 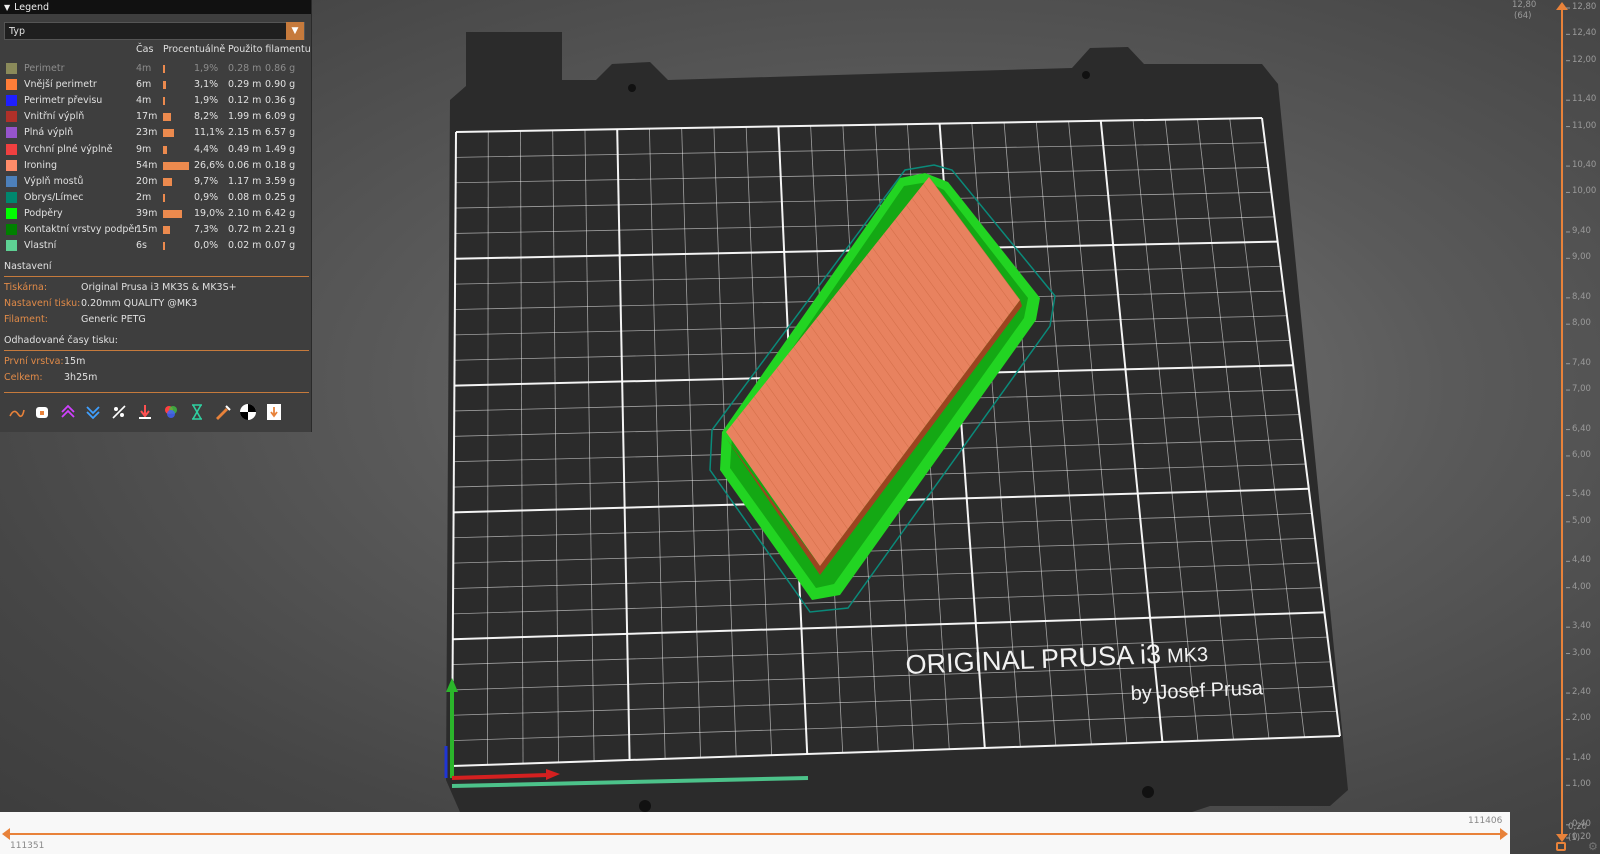 What do you see at coordinates (245, 213) in the screenshot?
I see `feature-length: 2.10 m` at bounding box center [245, 213].